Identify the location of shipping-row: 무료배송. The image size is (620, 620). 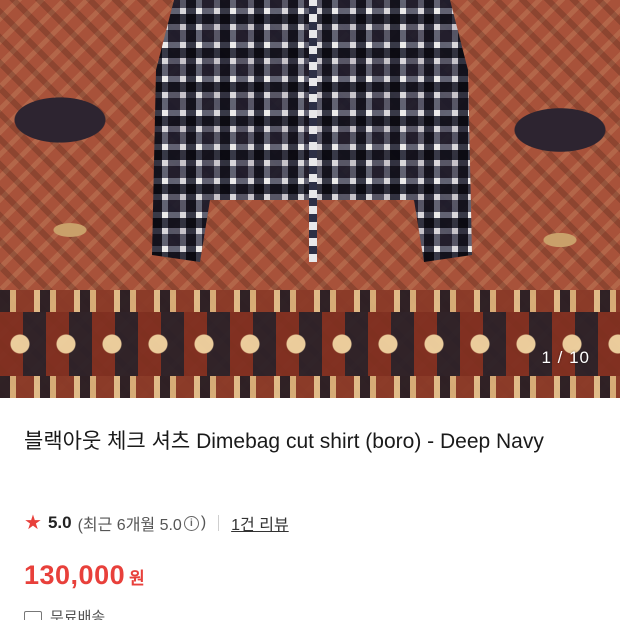
(64, 613).